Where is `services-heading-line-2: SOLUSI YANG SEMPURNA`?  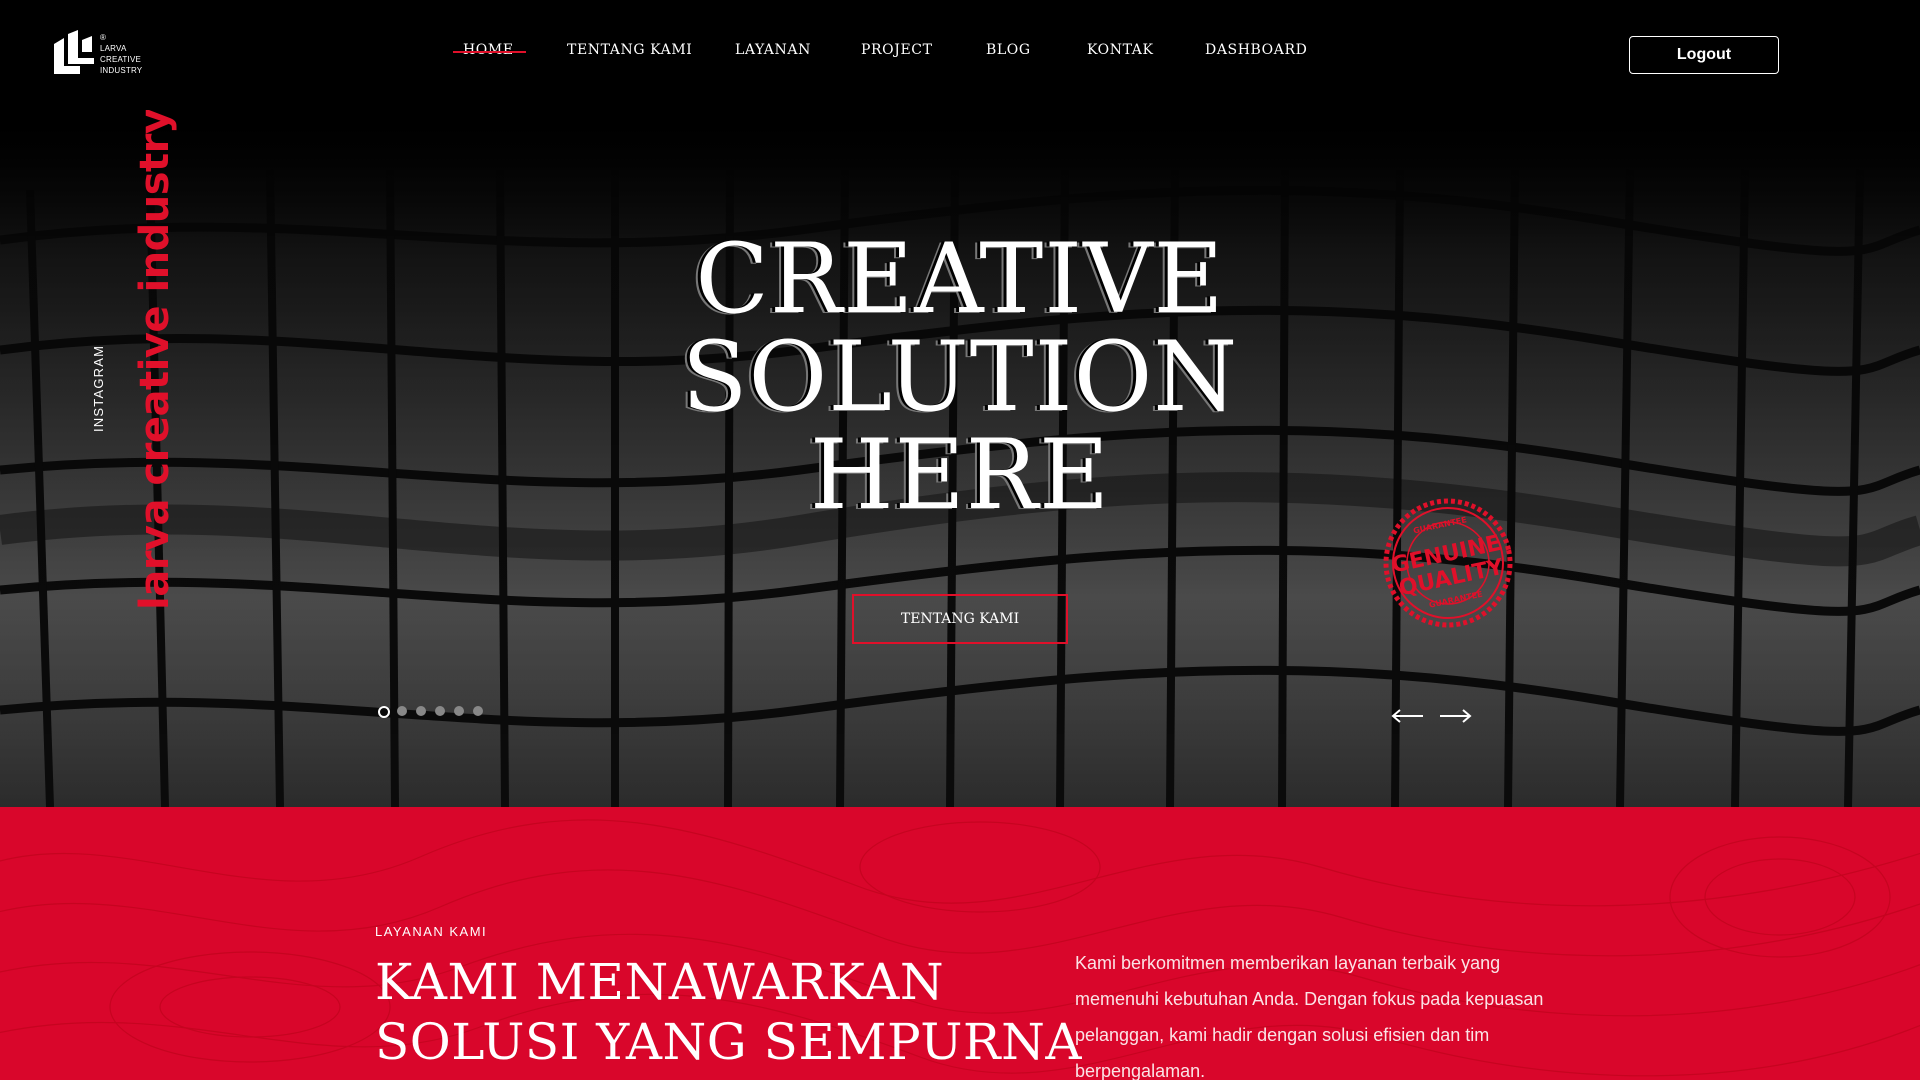 services-heading-line-2: SOLUSI YANG SEMPURNA is located at coordinates (728, 1042).